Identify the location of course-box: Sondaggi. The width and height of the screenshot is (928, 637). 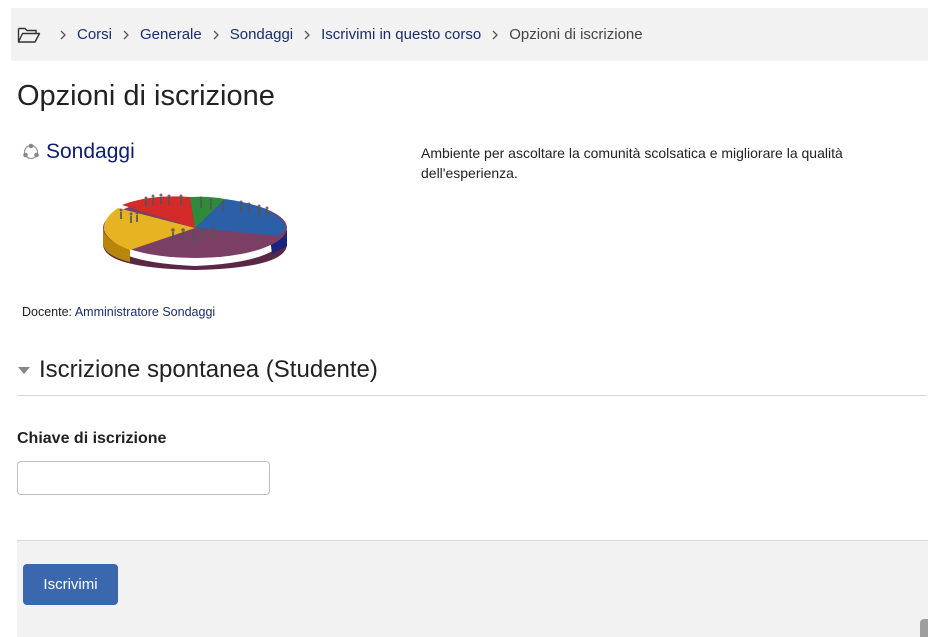
(172, 152).